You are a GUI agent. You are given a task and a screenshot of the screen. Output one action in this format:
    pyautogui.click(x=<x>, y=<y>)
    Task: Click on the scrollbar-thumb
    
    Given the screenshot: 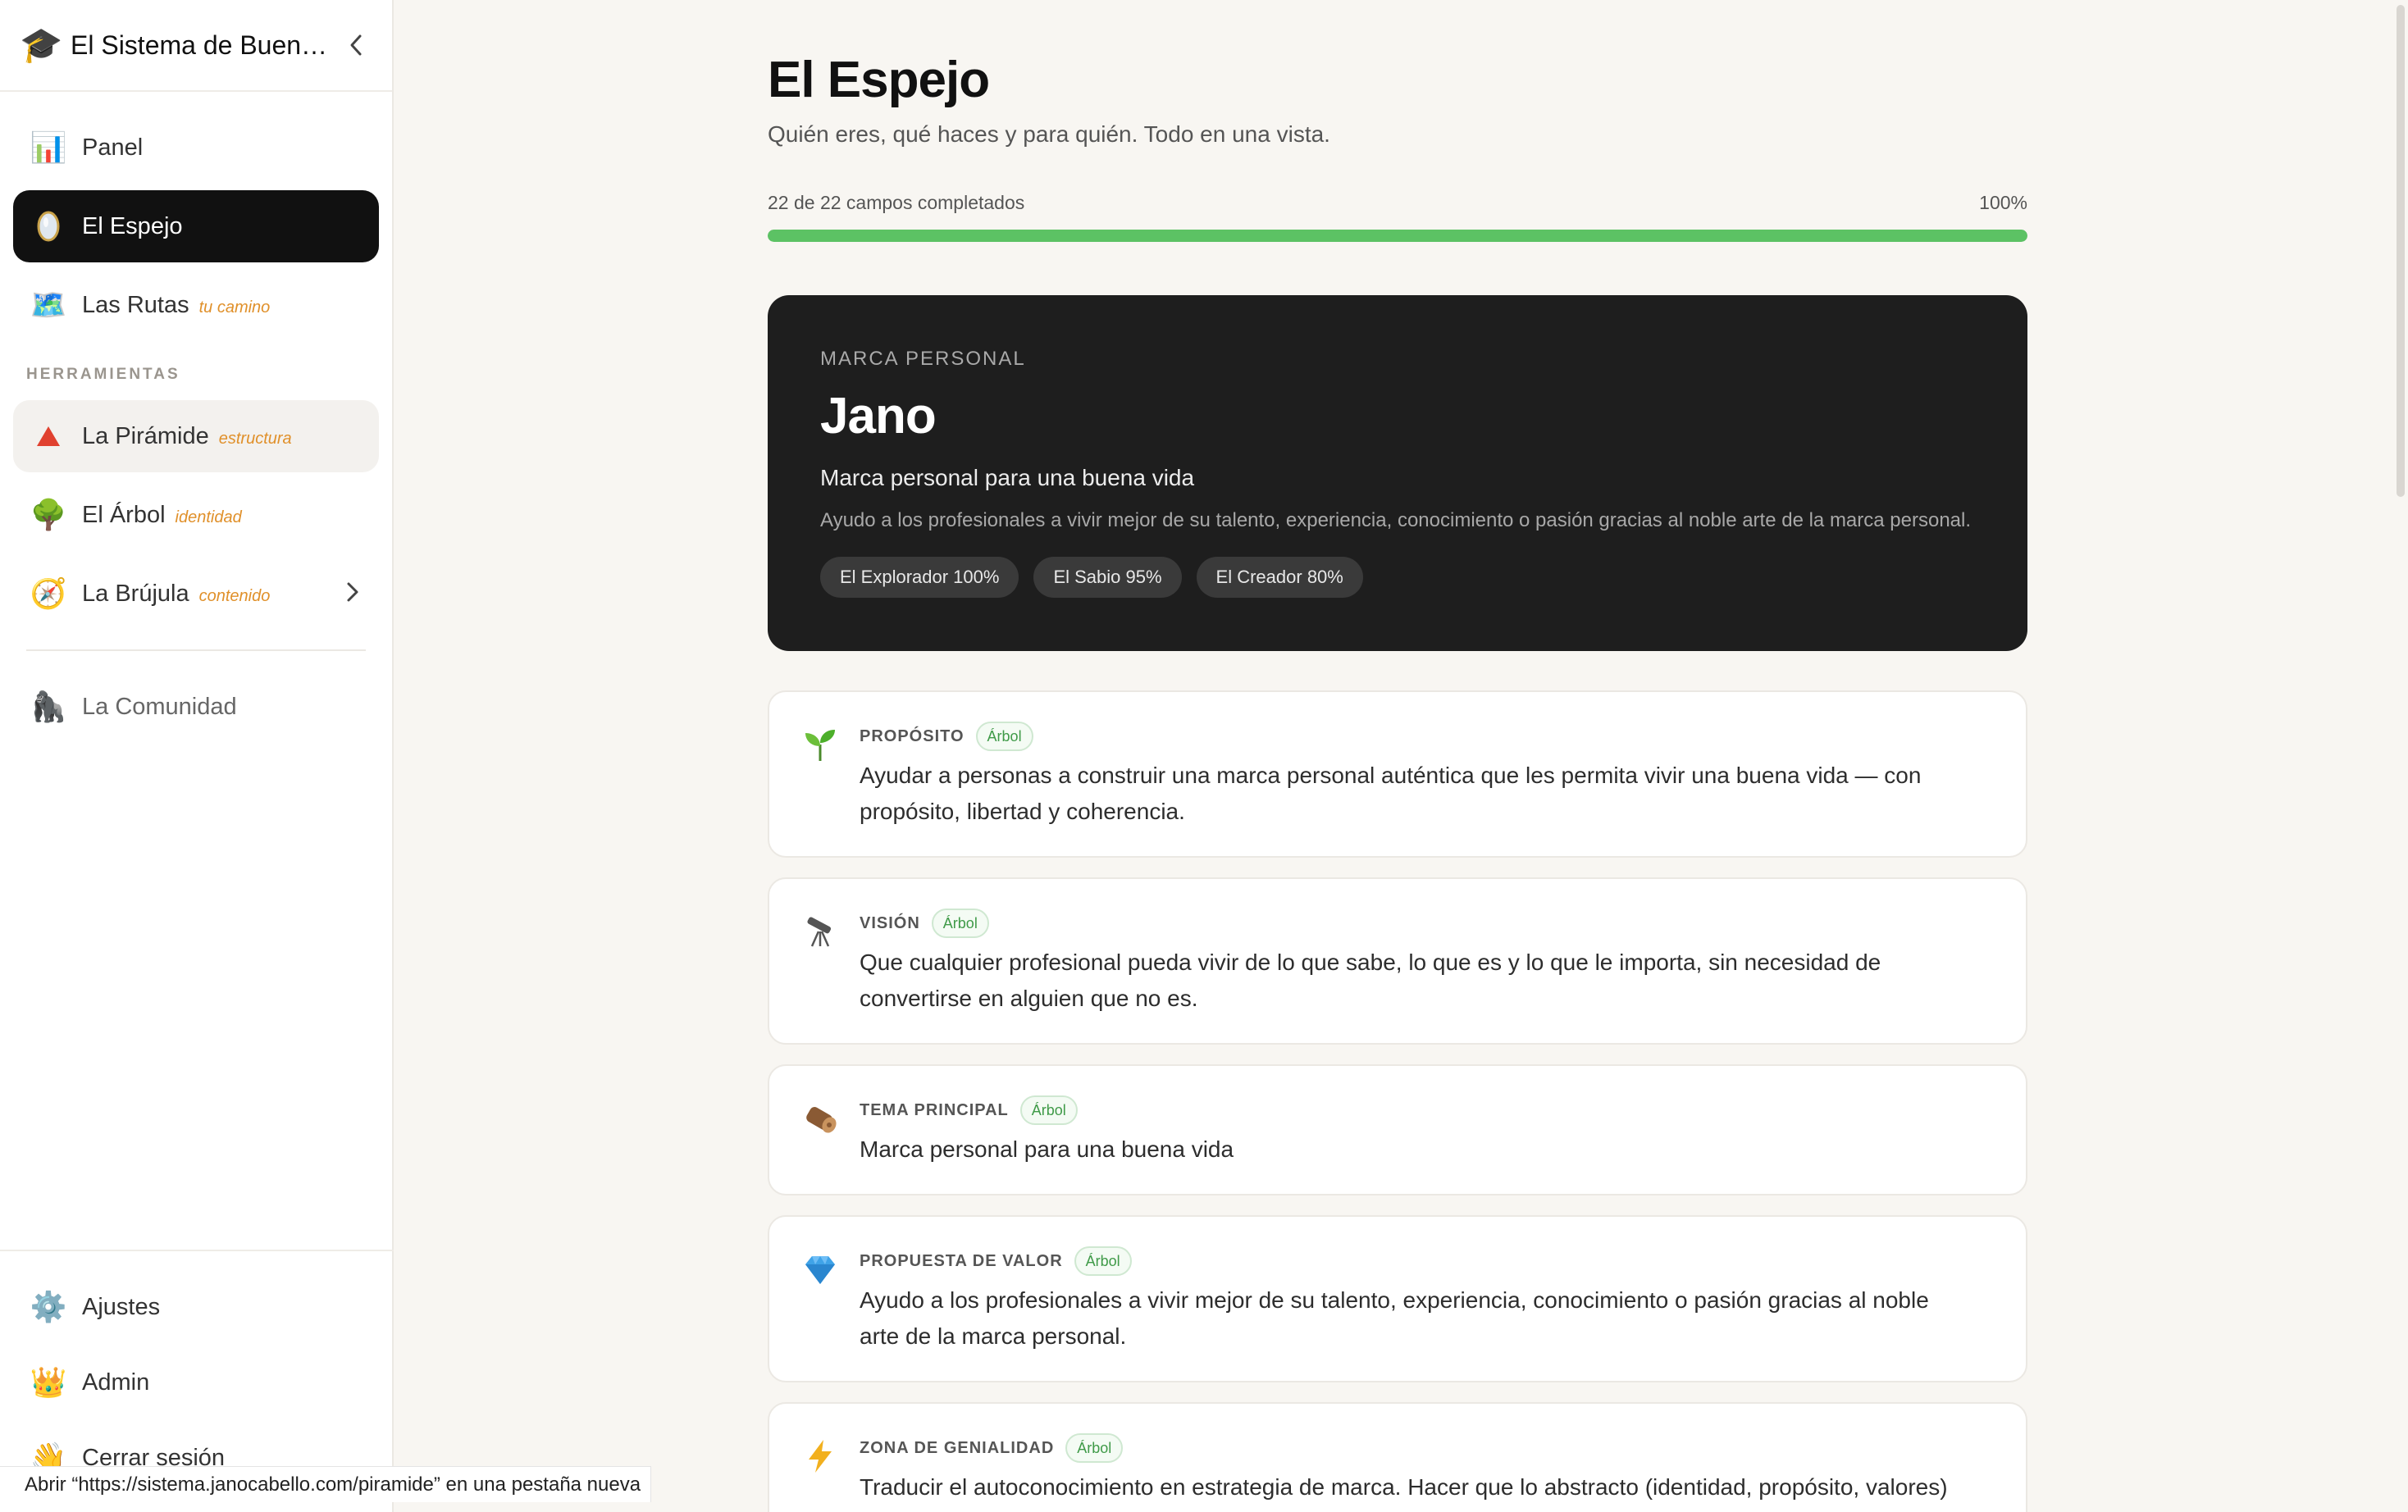 What is the action you would take?
    pyautogui.click(x=2401, y=251)
    